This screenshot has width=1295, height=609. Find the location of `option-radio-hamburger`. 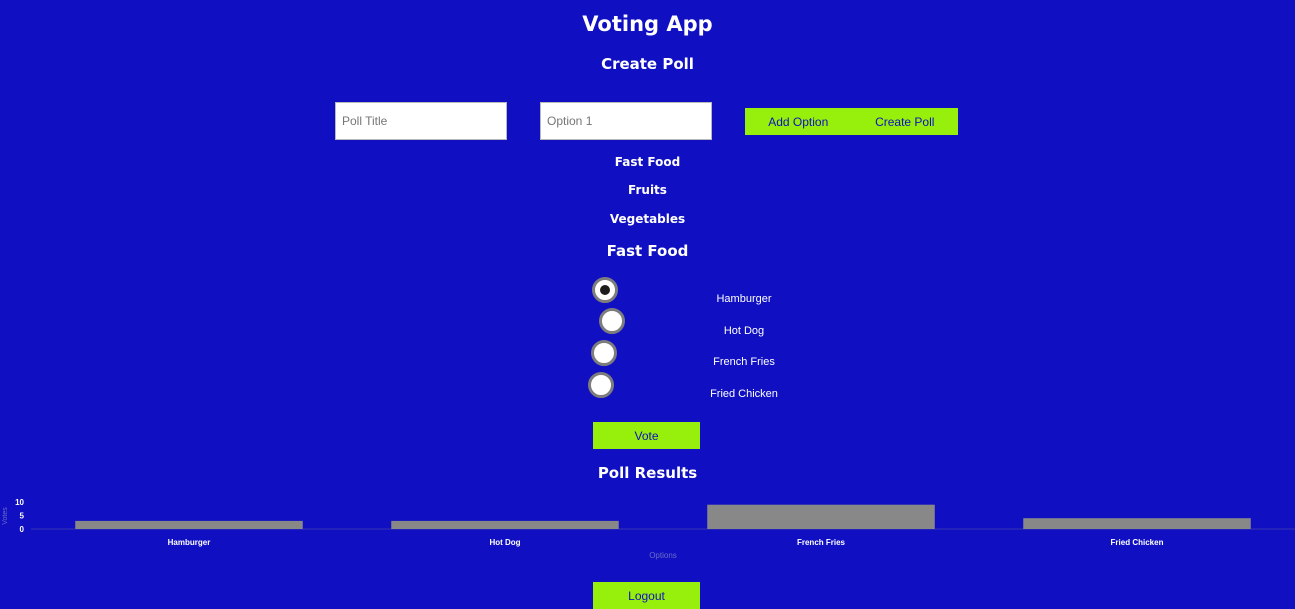

option-radio-hamburger is located at coordinates (605, 290).